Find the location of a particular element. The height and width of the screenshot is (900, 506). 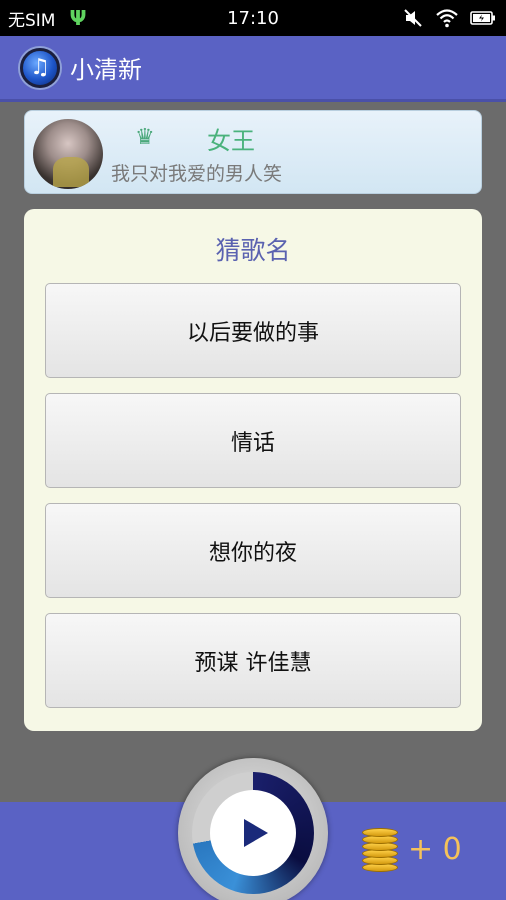

status-bar: 无SIM Ψ 17:10 is located at coordinates (253, 18).